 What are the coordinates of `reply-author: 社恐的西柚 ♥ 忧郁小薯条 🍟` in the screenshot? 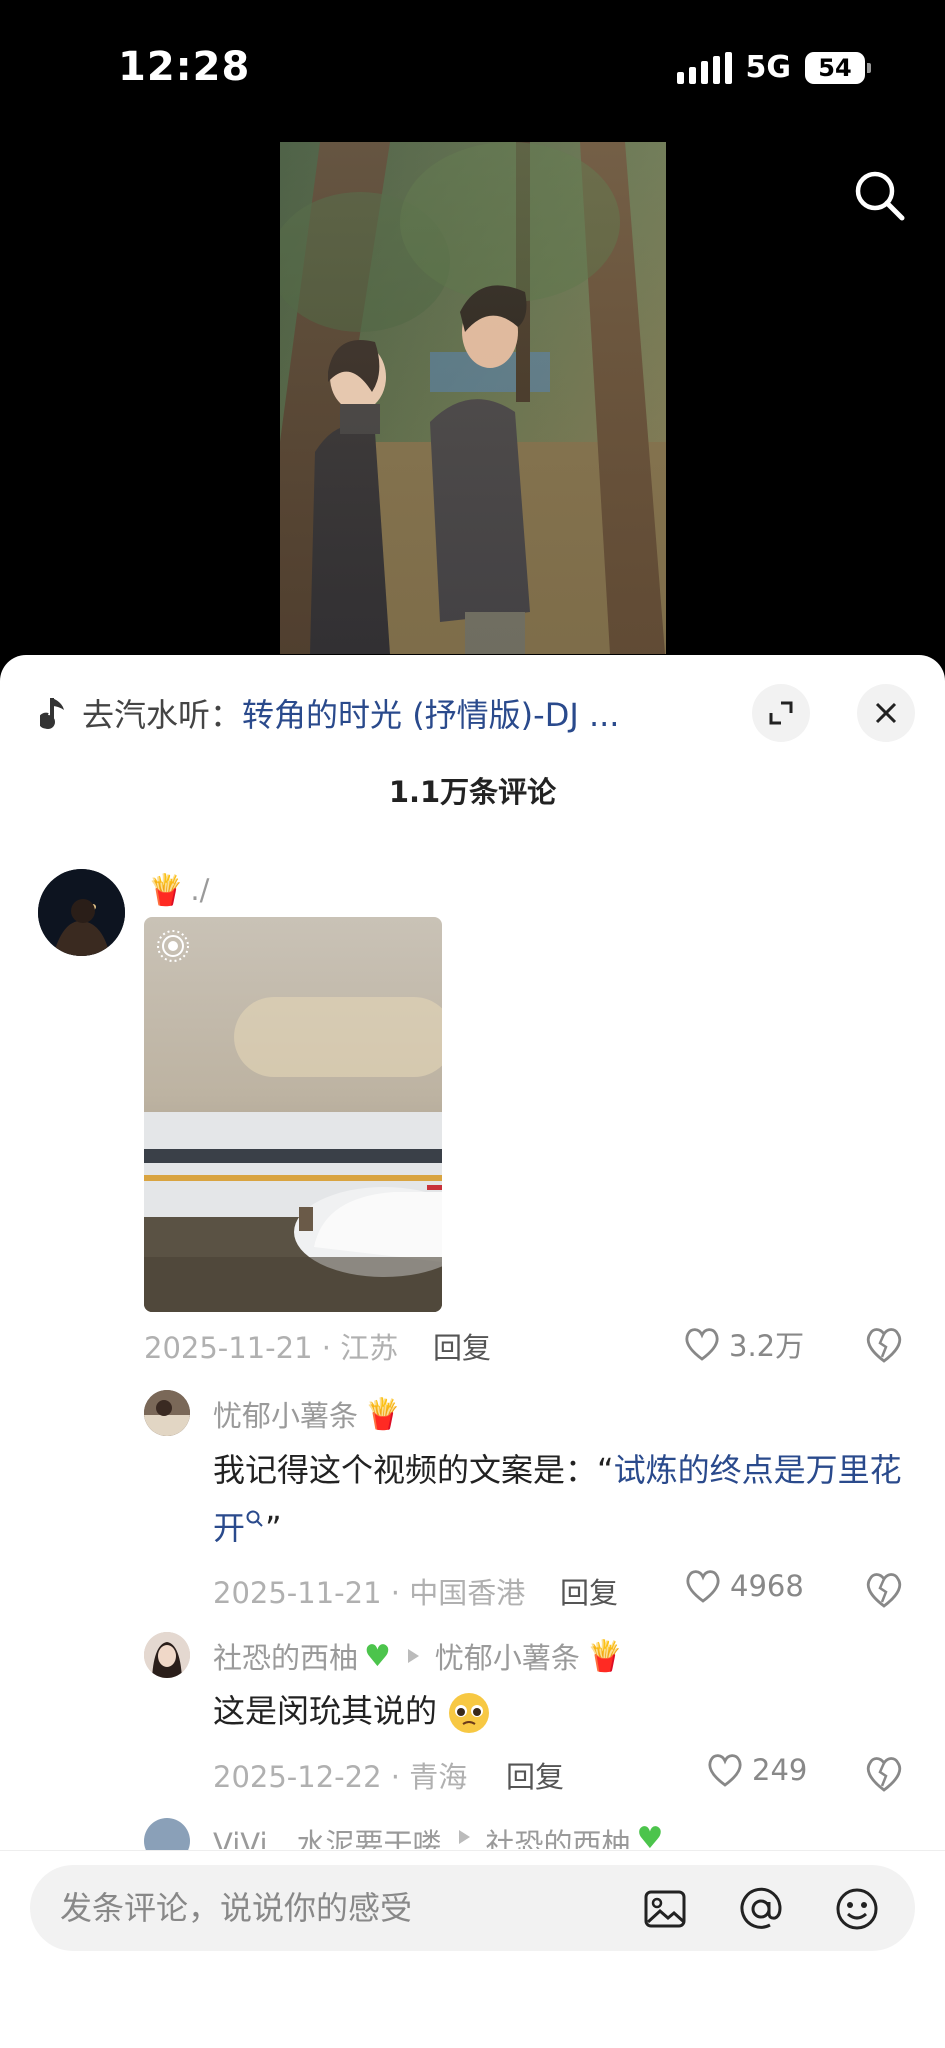 It's located at (418, 1656).